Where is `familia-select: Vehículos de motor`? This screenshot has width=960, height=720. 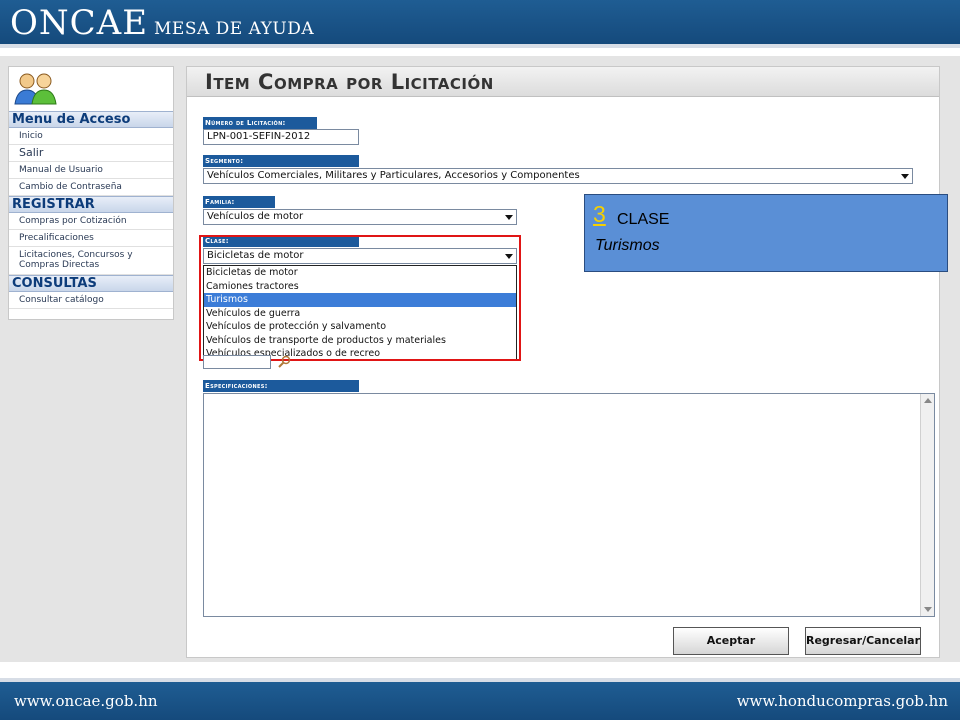 familia-select: Vehículos de motor is located at coordinates (360, 217).